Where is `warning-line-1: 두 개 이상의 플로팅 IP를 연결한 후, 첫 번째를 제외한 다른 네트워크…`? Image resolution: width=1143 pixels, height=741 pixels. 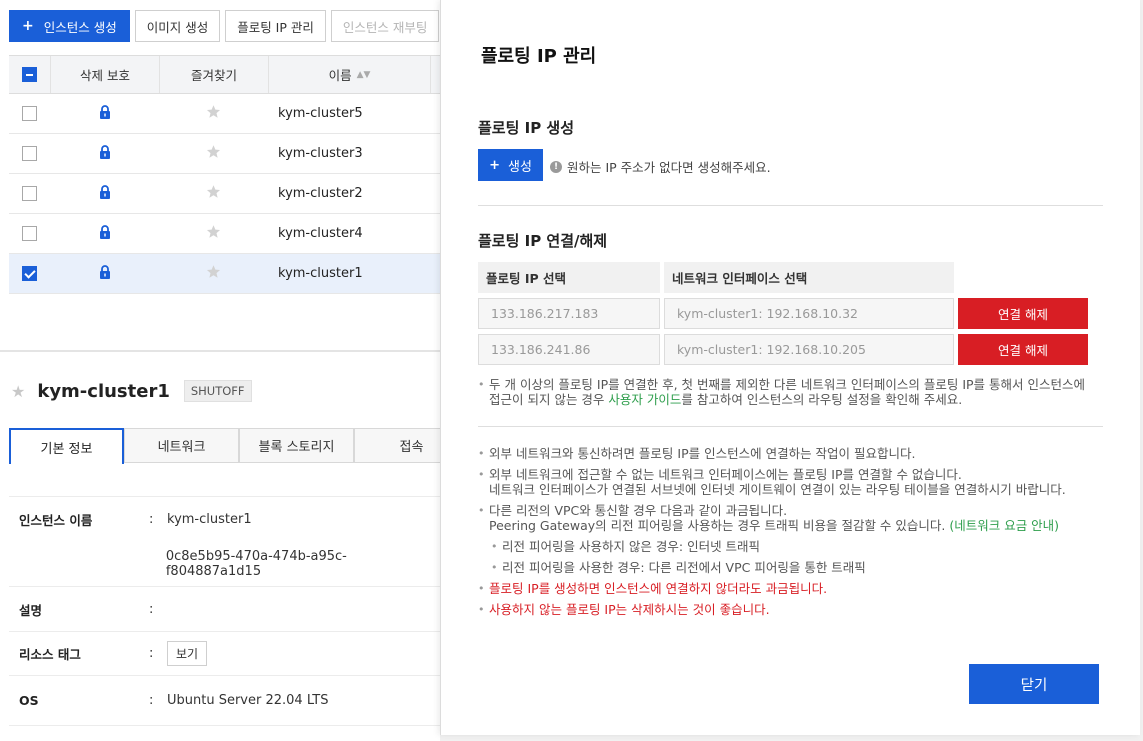
warning-line-1: 두 개 이상의 플로팅 IP를 연결한 후, 첫 번째를 제외한 다른 네트워크… is located at coordinates (787, 384).